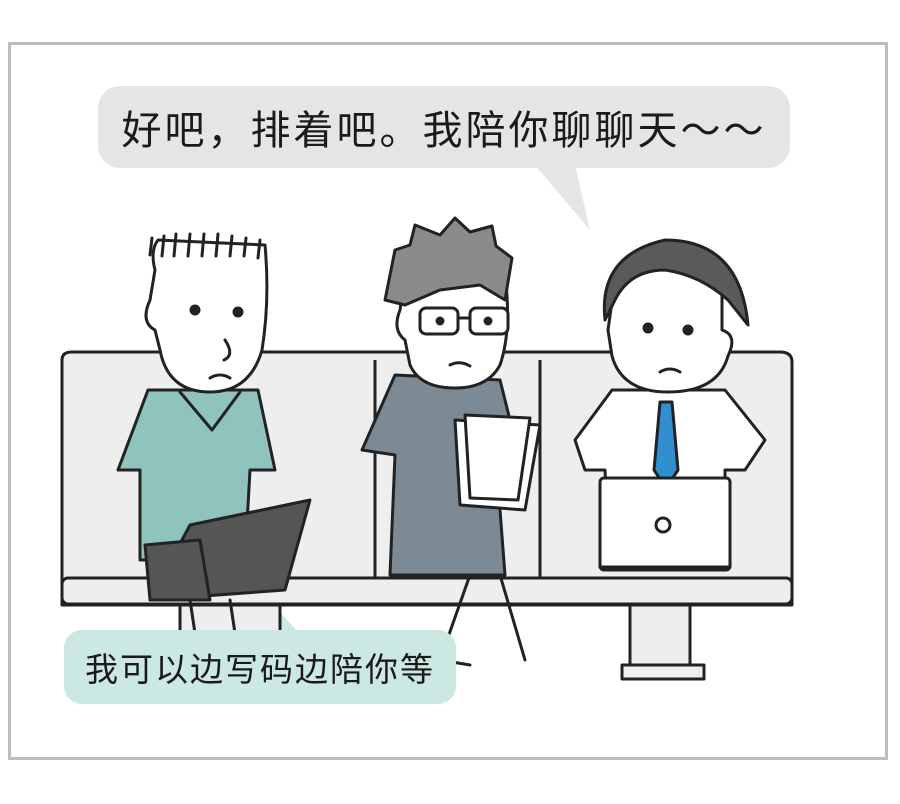 Image resolution: width=900 pixels, height=804 pixels. I want to click on speech-bubble-bottom: 我可以边写码边陪你等, so click(260, 667).